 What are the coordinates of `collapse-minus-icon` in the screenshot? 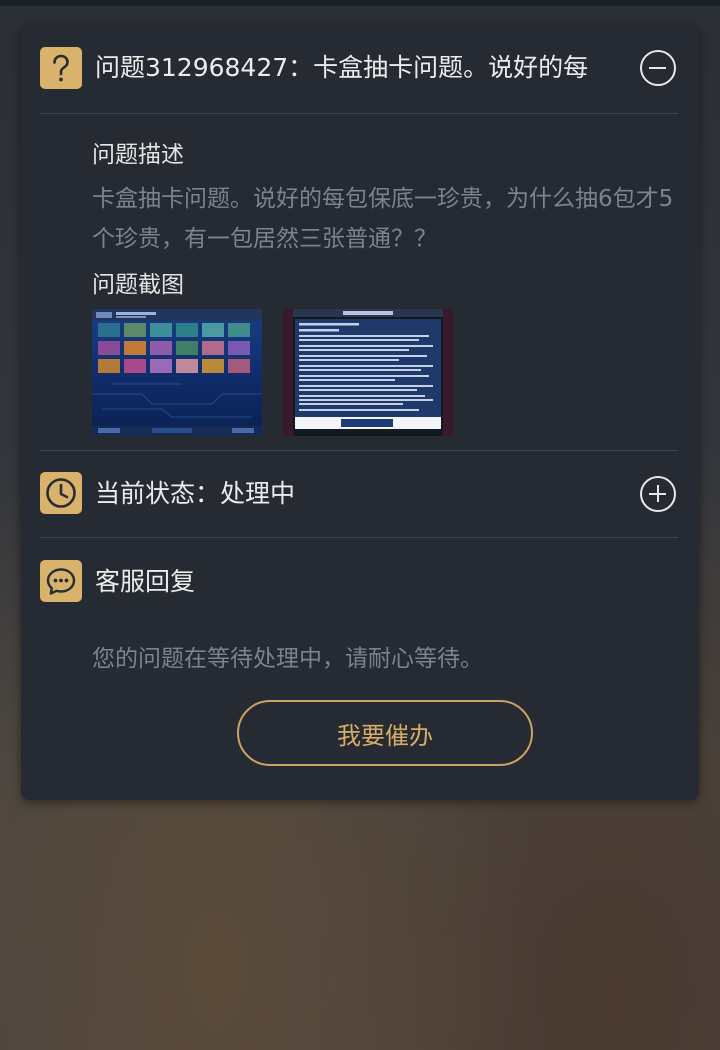 It's located at (658, 68).